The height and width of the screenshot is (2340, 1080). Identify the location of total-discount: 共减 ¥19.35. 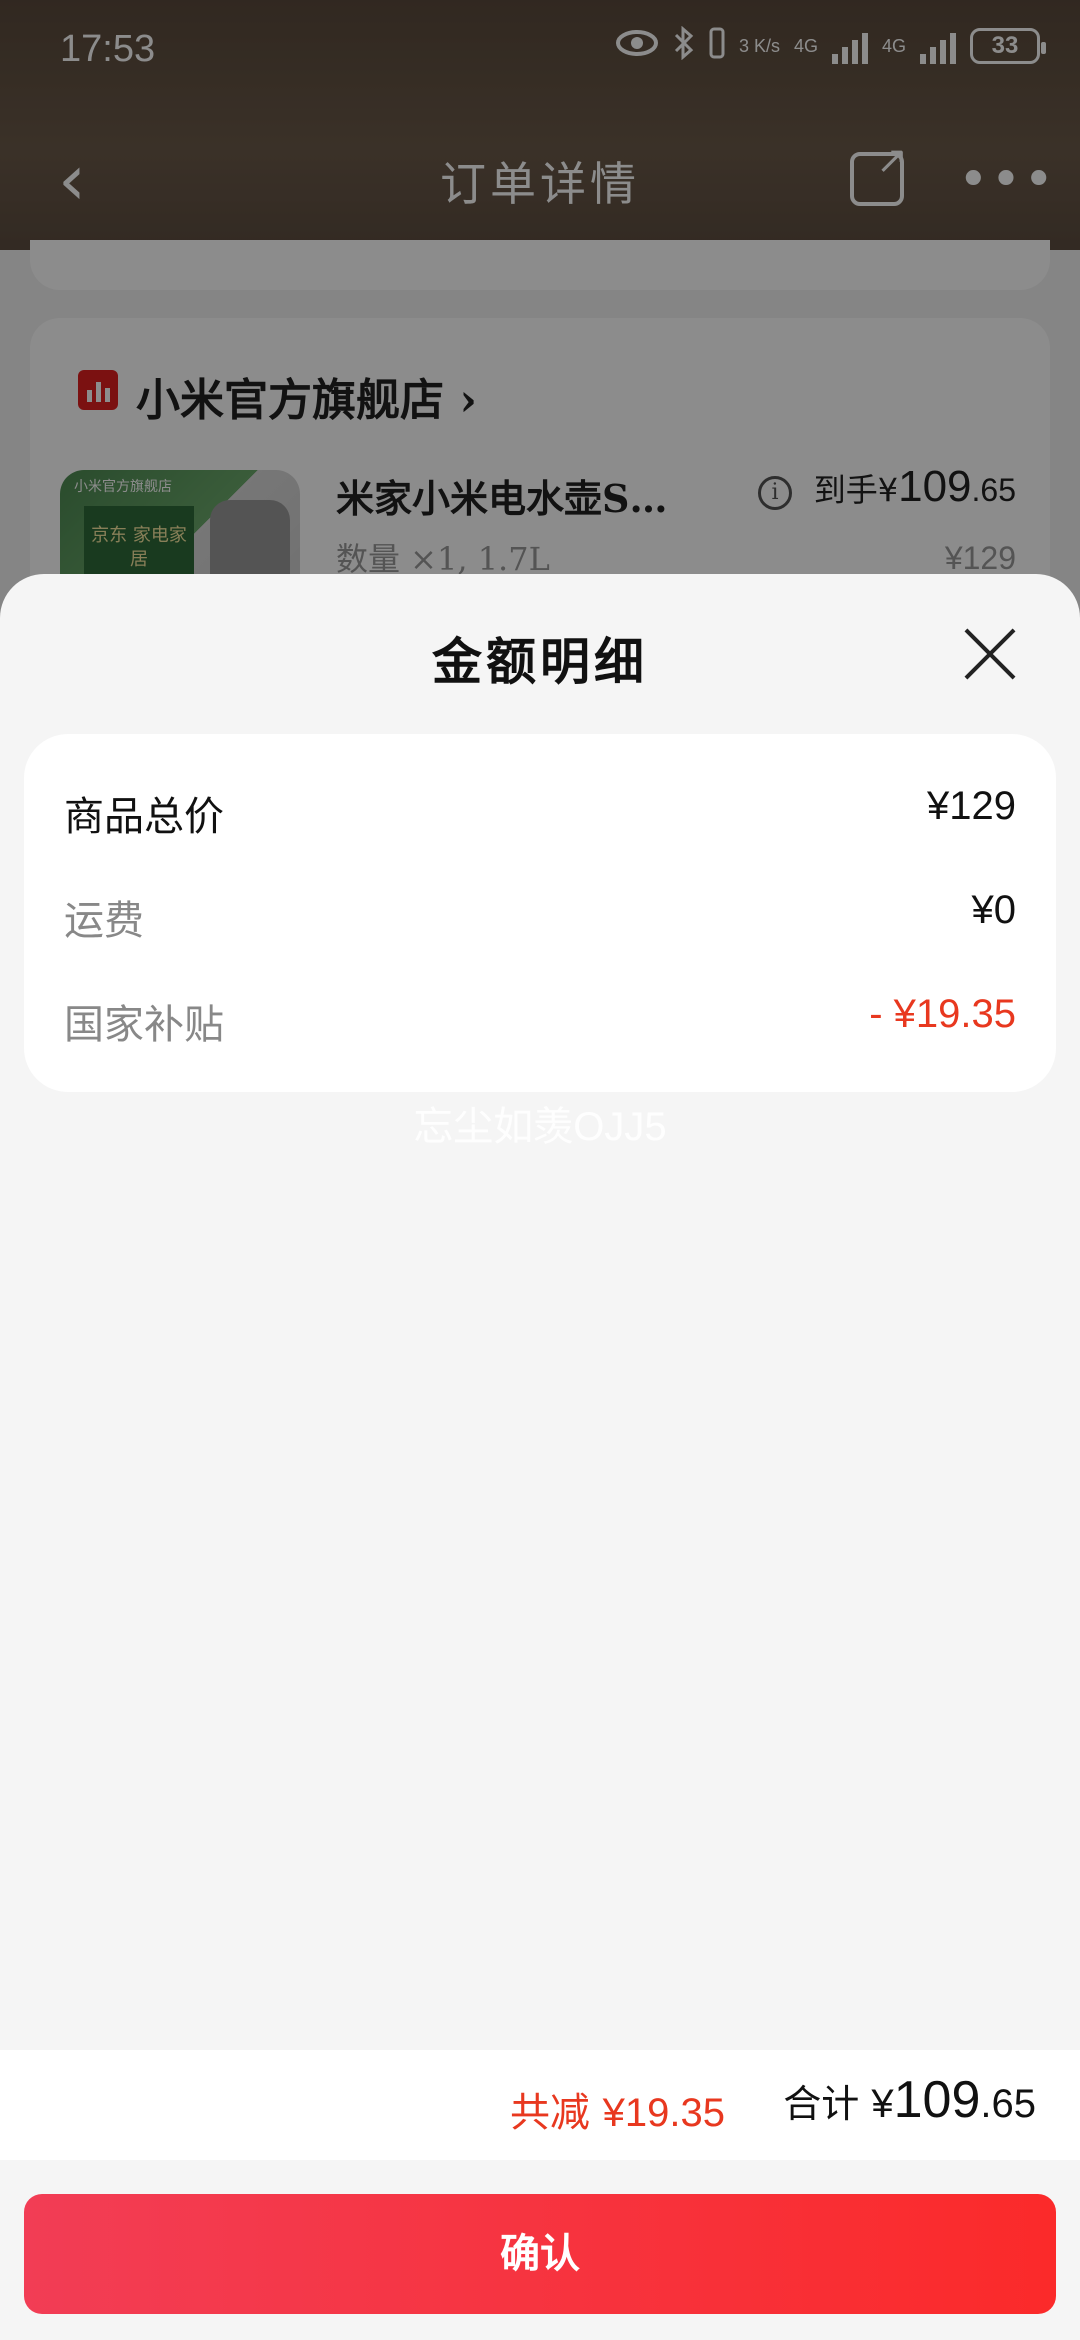
(617, 2109).